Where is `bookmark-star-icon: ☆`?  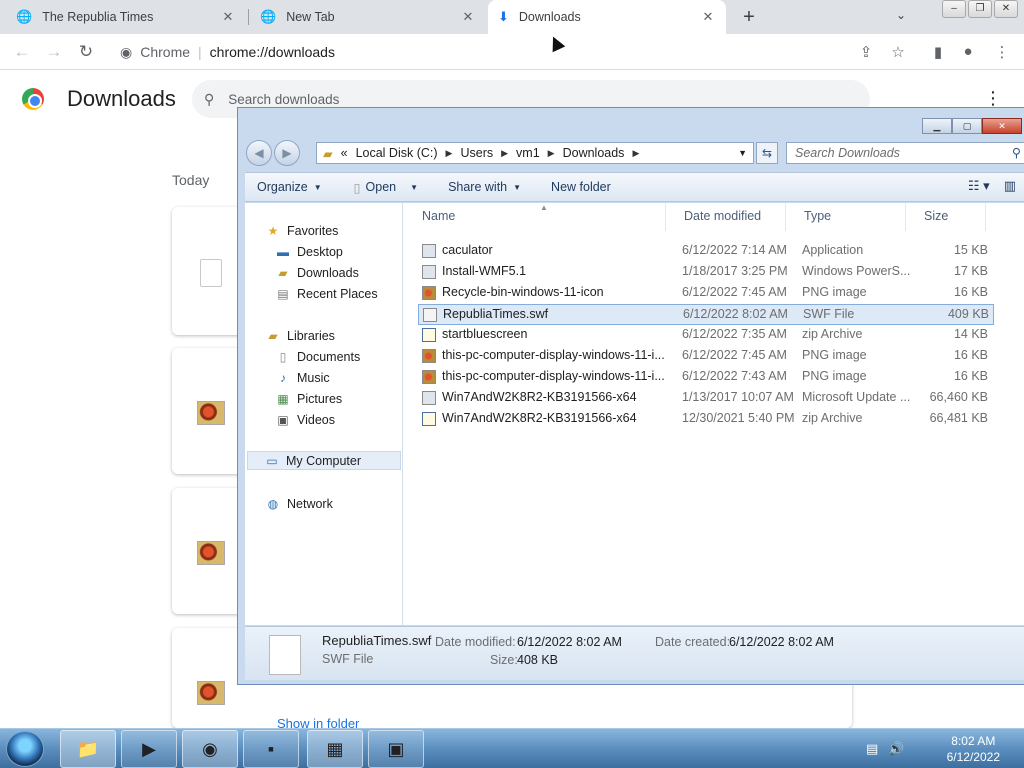 bookmark-star-icon: ☆ is located at coordinates (898, 52).